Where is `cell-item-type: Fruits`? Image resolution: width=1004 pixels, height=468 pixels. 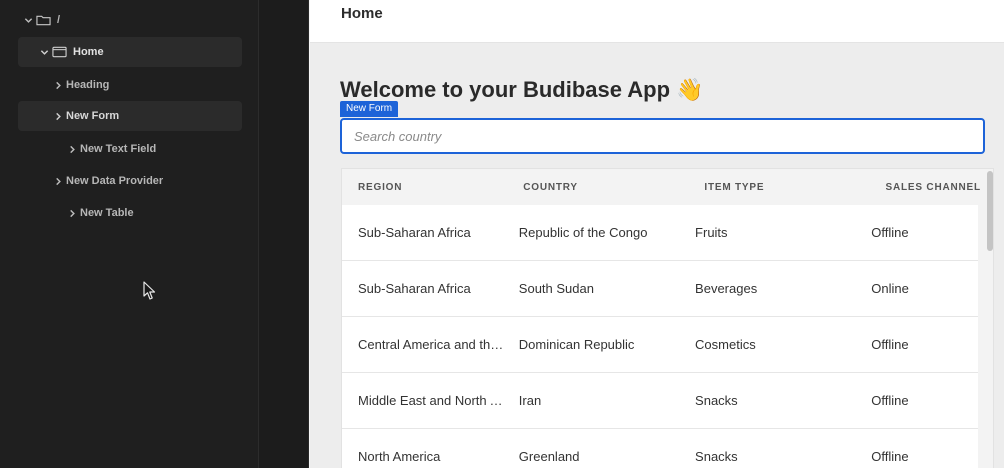
cell-item-type: Fruits is located at coordinates (711, 232).